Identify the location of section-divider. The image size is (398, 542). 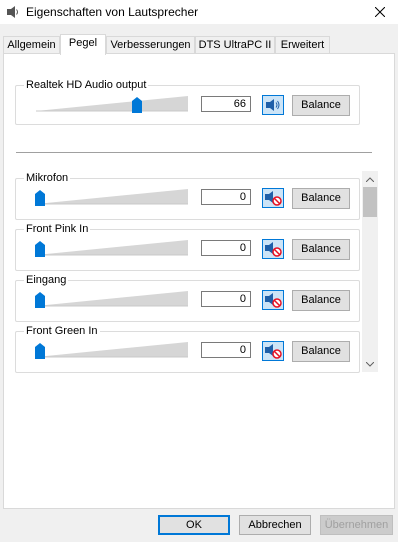
(194, 152).